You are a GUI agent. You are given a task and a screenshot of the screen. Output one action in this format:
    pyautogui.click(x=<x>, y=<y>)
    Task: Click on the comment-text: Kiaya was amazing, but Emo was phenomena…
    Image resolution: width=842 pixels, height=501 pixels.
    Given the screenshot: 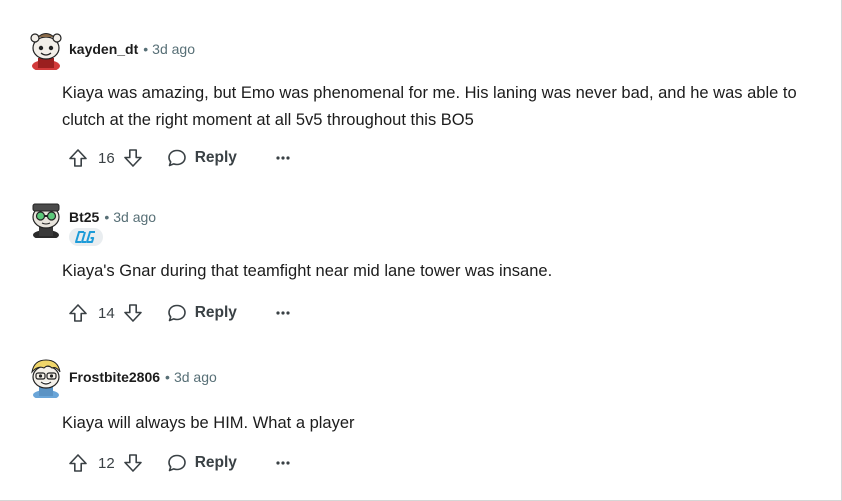 What is the action you would take?
    pyautogui.click(x=429, y=106)
    